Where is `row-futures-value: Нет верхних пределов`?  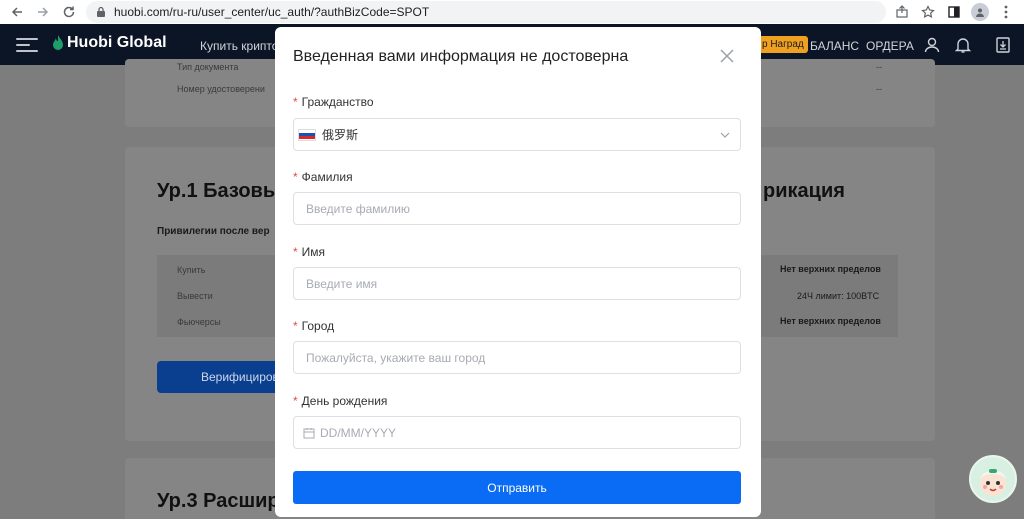 row-futures-value: Нет верхних пределов is located at coordinates (830, 321).